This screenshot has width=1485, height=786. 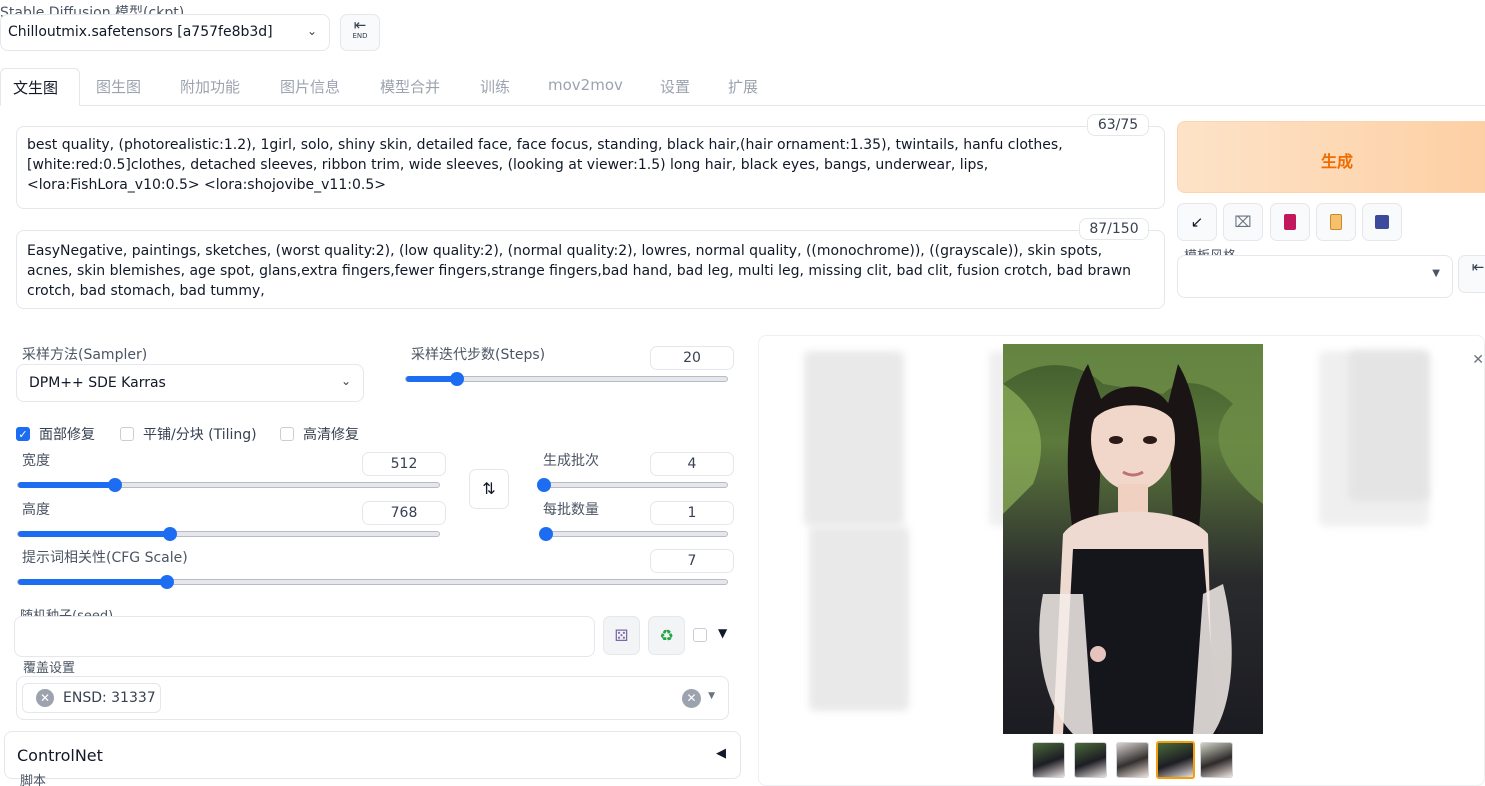 I want to click on clear-prompt-button: ⌧, so click(x=1243, y=222).